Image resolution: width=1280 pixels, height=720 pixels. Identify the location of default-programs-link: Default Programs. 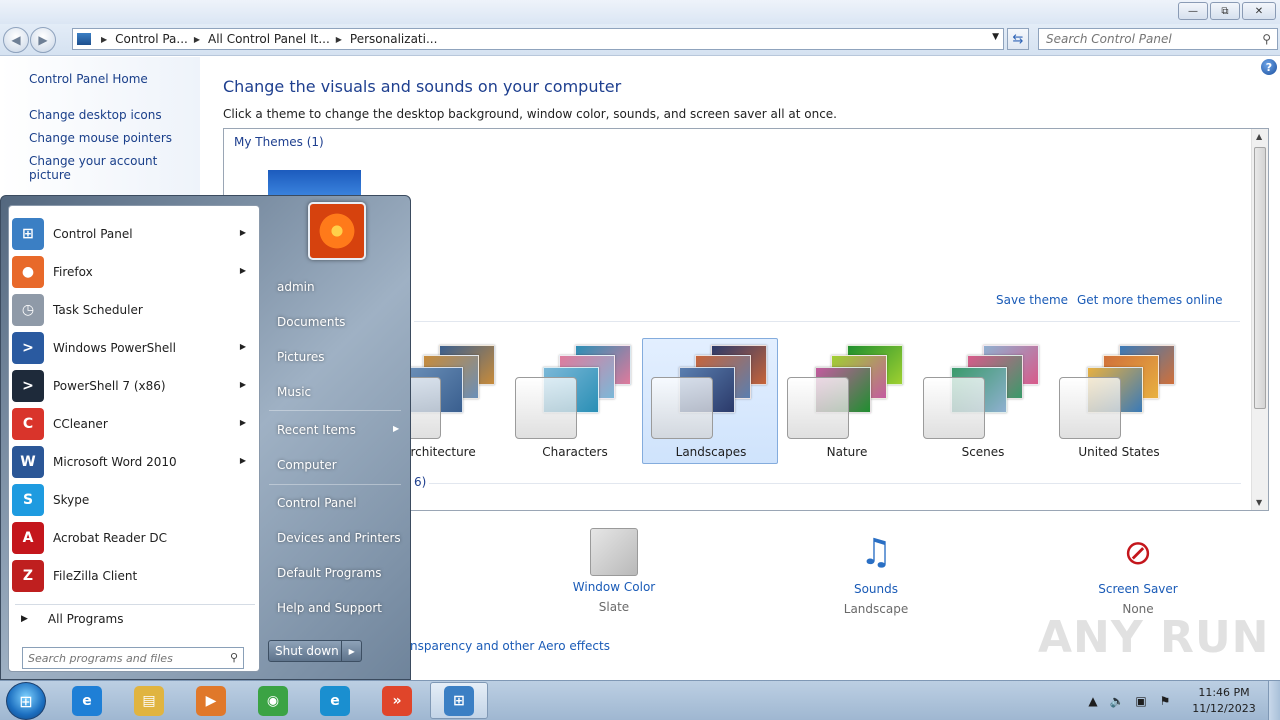
(329, 573).